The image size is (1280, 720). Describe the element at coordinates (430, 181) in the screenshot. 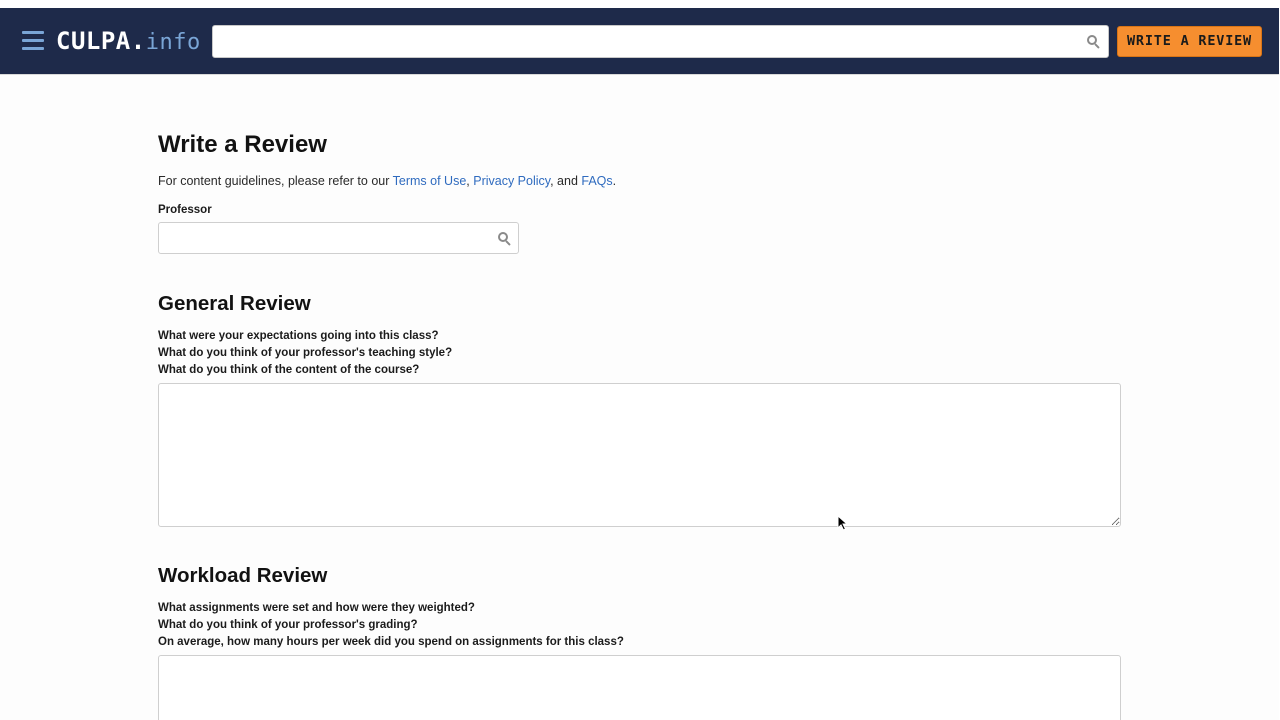

I see `terms-of-use-link: Terms of Use` at that location.